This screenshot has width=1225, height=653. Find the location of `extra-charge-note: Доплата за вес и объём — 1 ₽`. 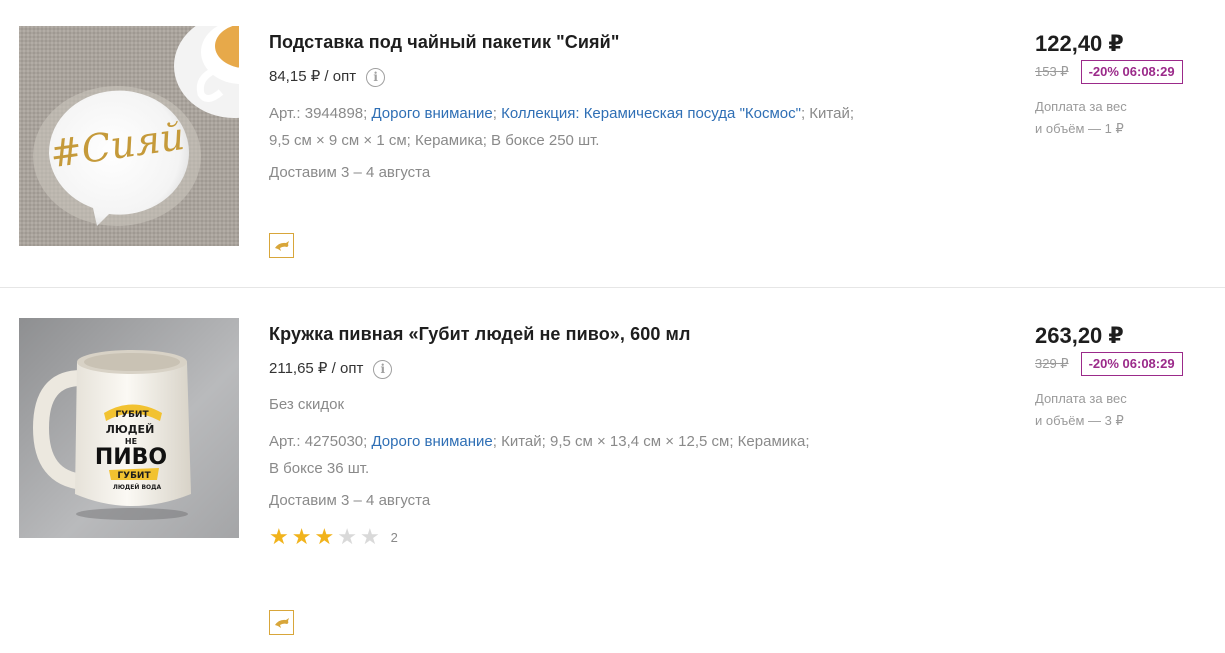

extra-charge-note: Доплата за вес и объём — 1 ₽ is located at coordinates (1127, 118).